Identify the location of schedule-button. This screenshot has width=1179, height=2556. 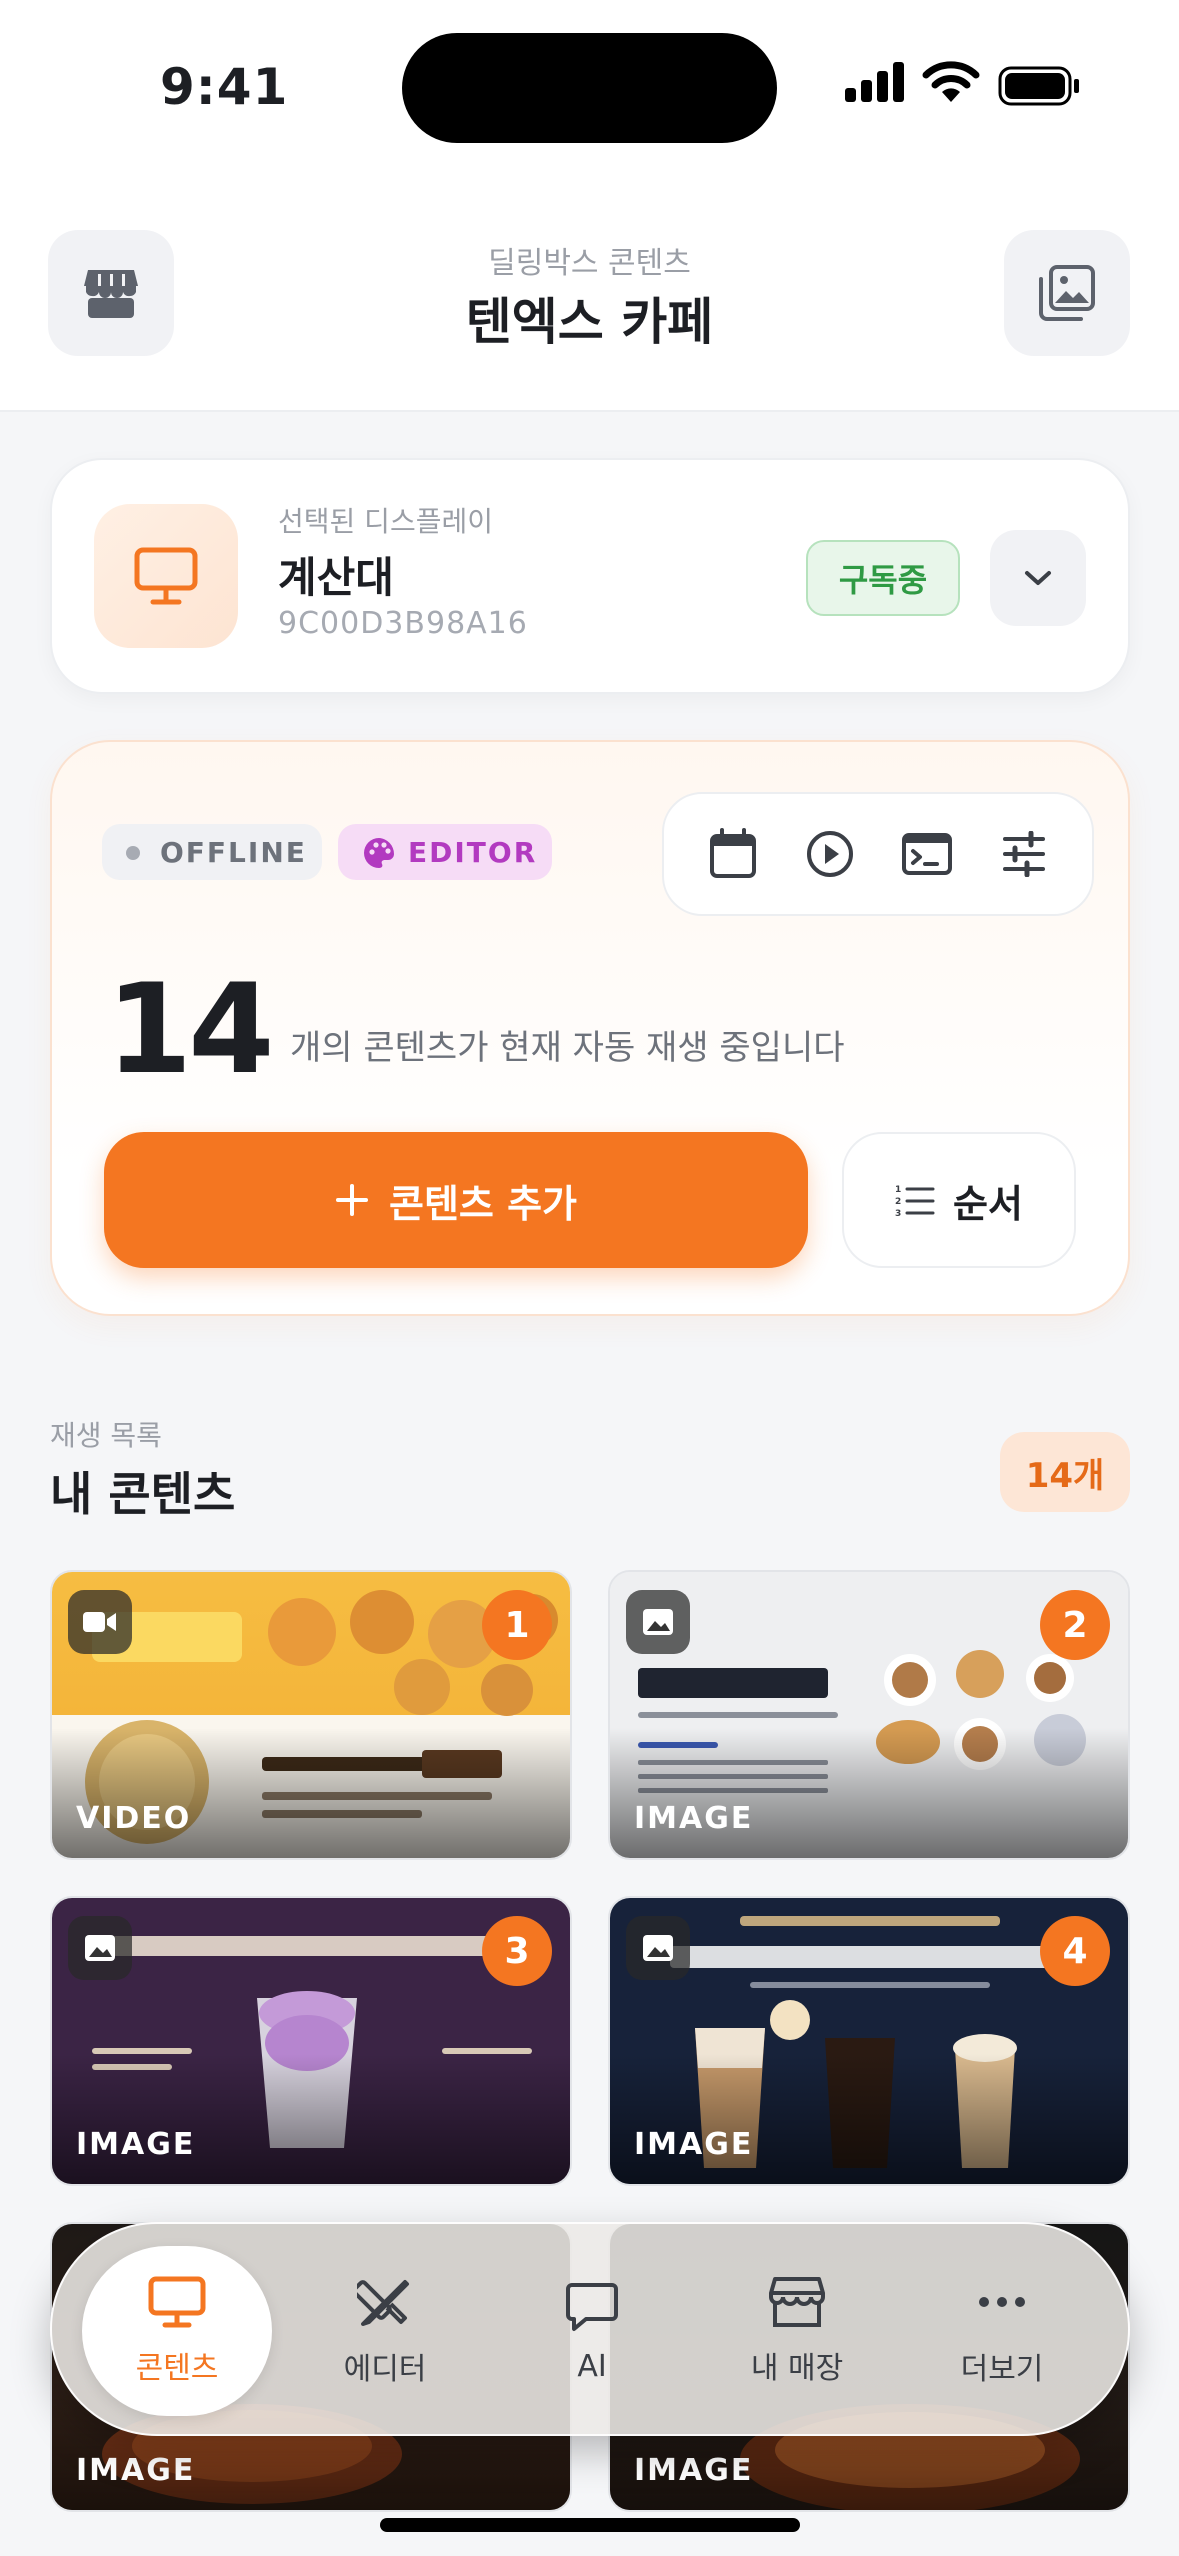
(733, 854).